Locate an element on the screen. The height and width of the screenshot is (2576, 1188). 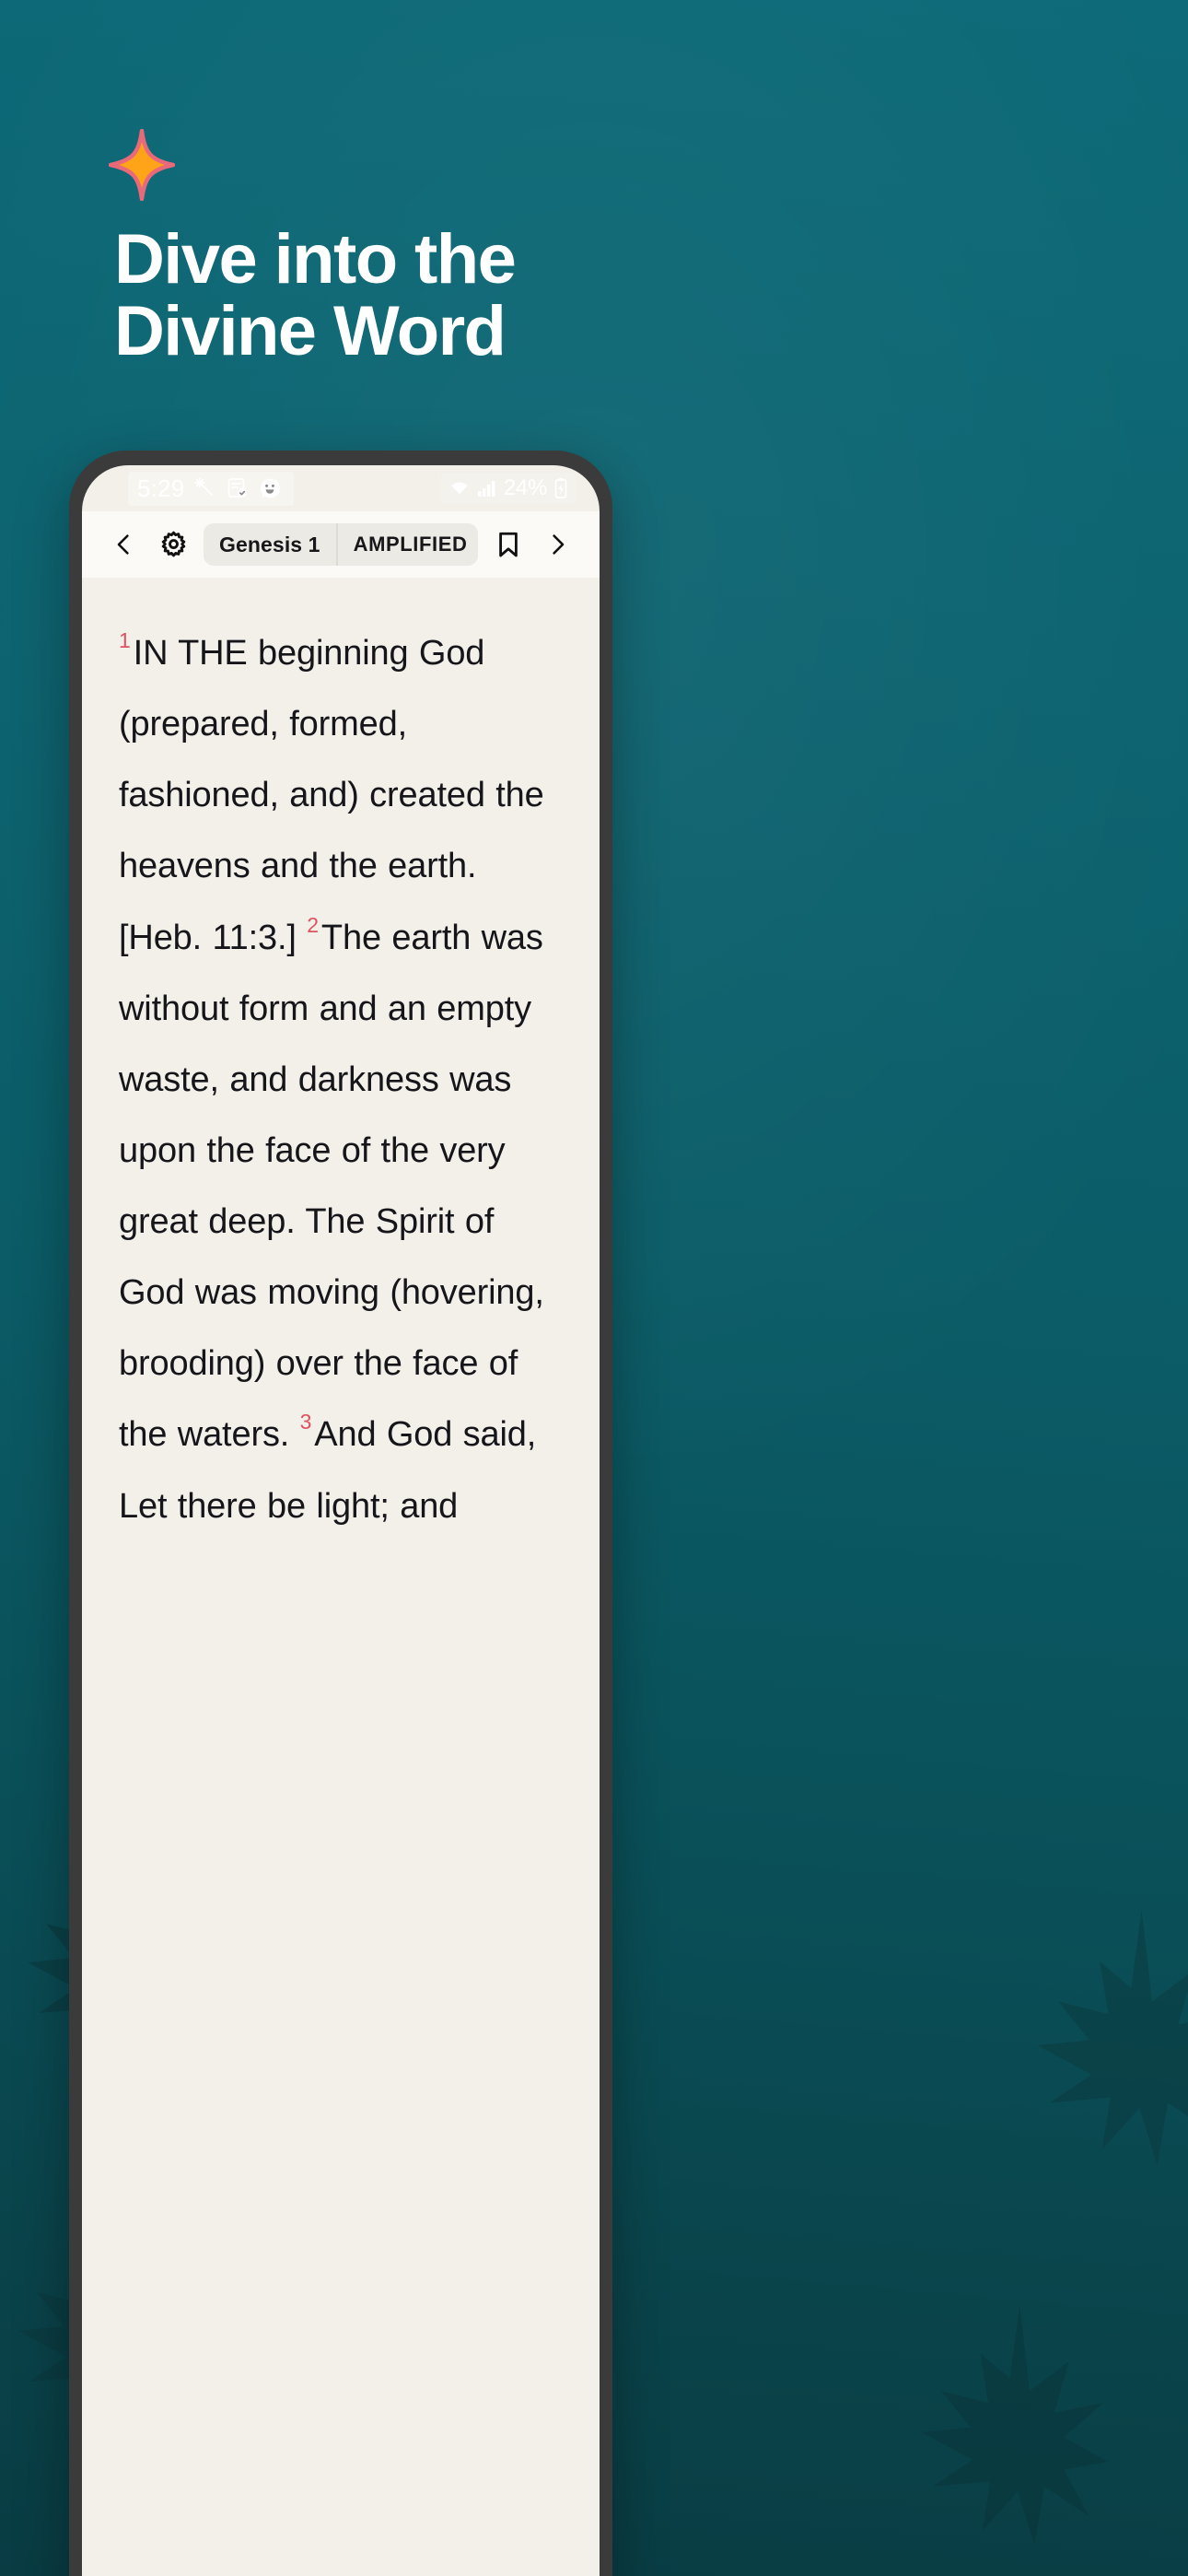
headline-line-1: Dive into the is located at coordinates (315, 259).